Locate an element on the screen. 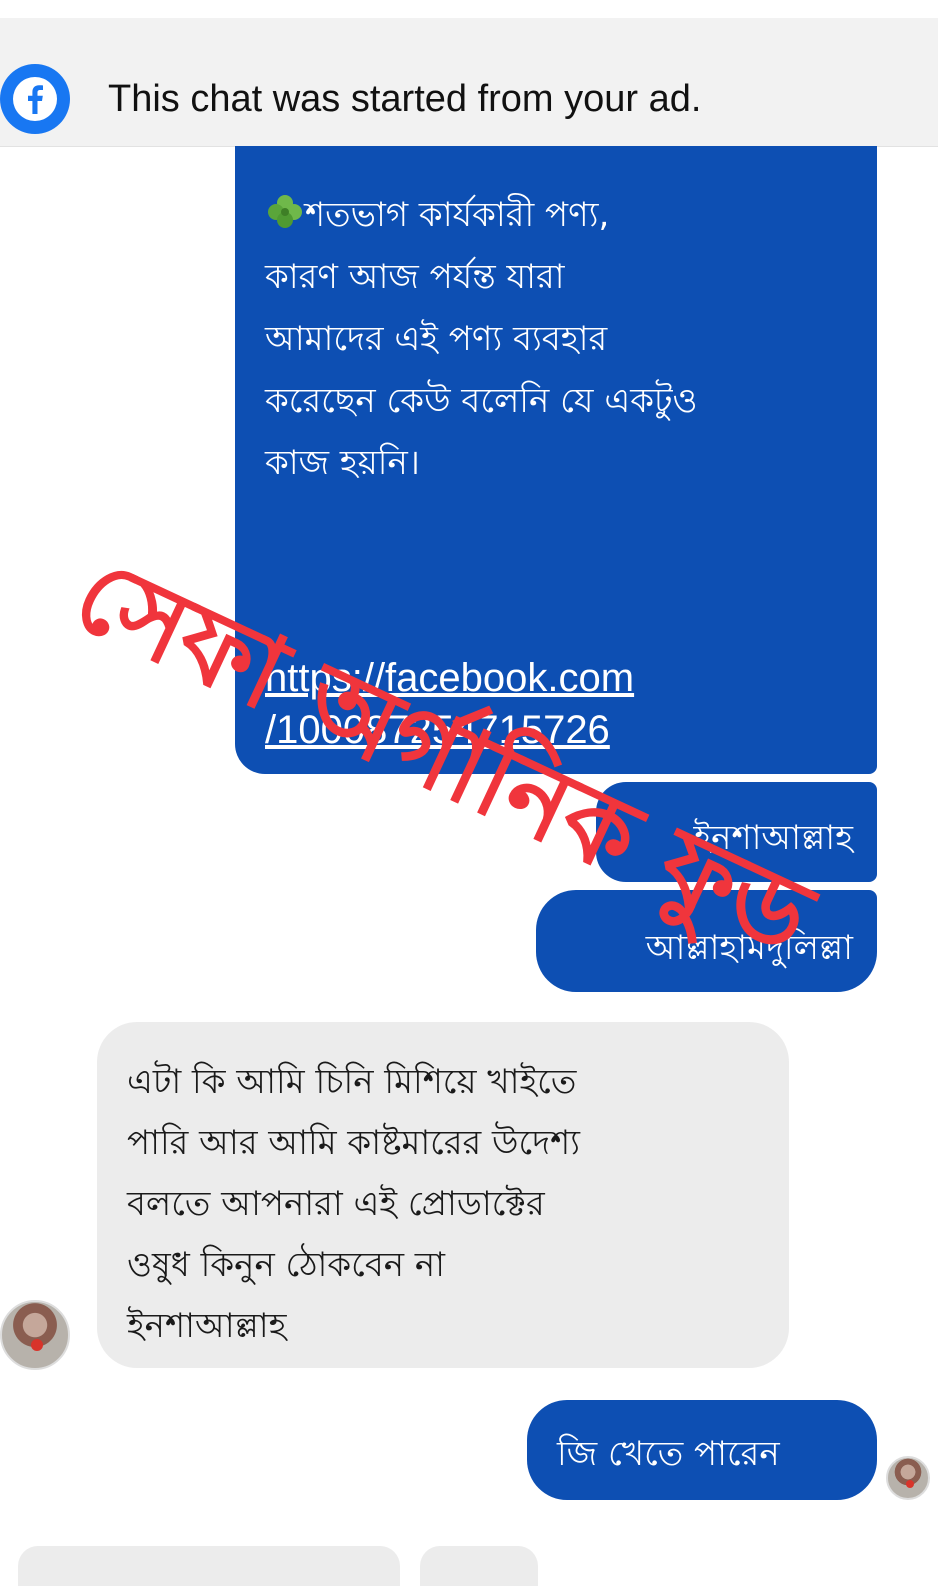 The height and width of the screenshot is (1586, 938). message-line: করেছেন কেউ বলেনি যে একটুও is located at coordinates (481, 401).